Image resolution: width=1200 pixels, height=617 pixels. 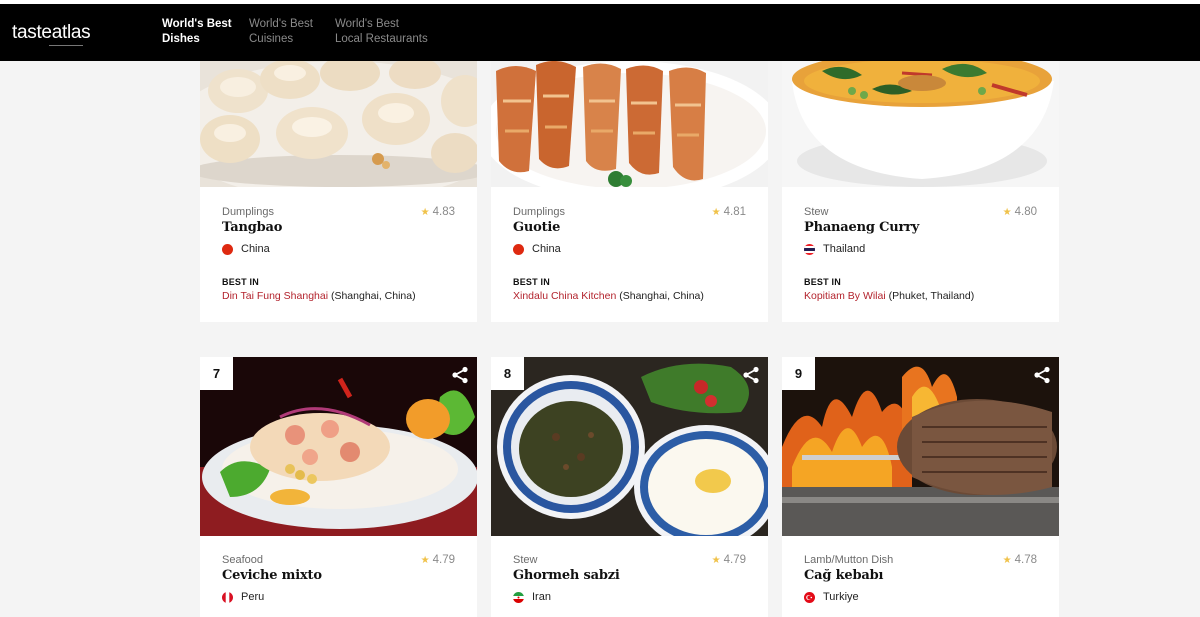 I want to click on rank-badge: 8, so click(x=507, y=373).